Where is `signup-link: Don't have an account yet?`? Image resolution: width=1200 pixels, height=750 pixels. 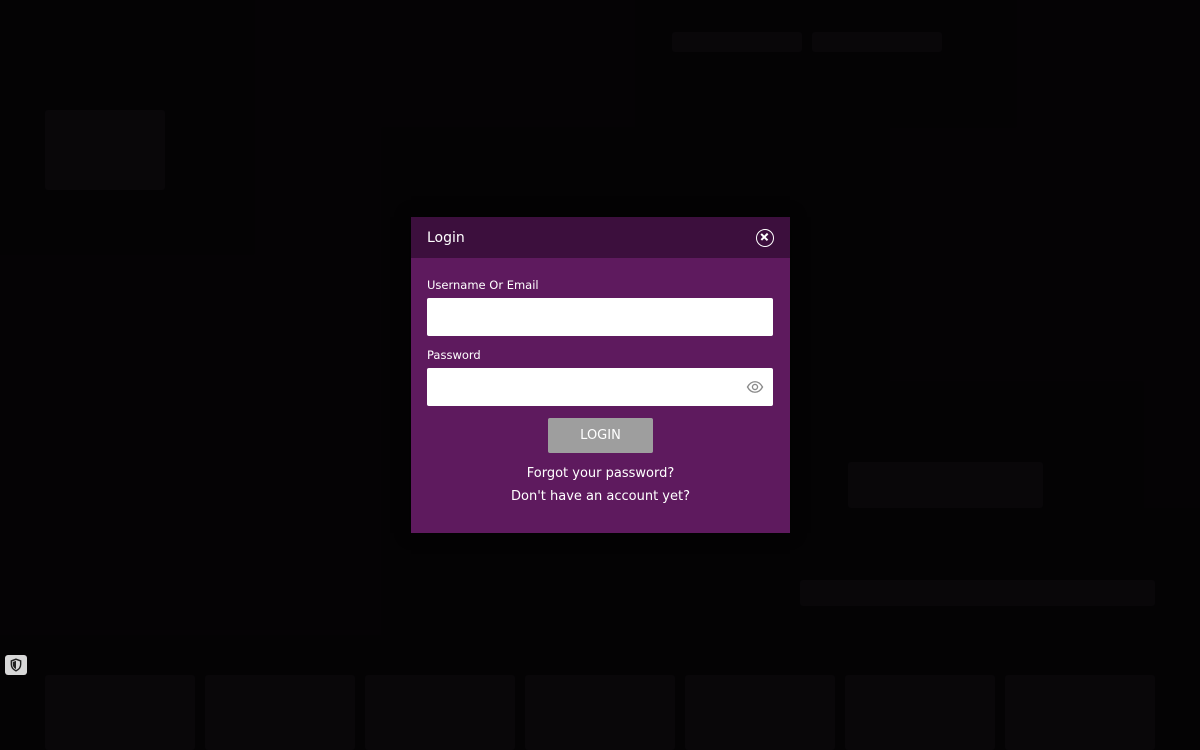 signup-link: Don't have an account yet? is located at coordinates (600, 496).